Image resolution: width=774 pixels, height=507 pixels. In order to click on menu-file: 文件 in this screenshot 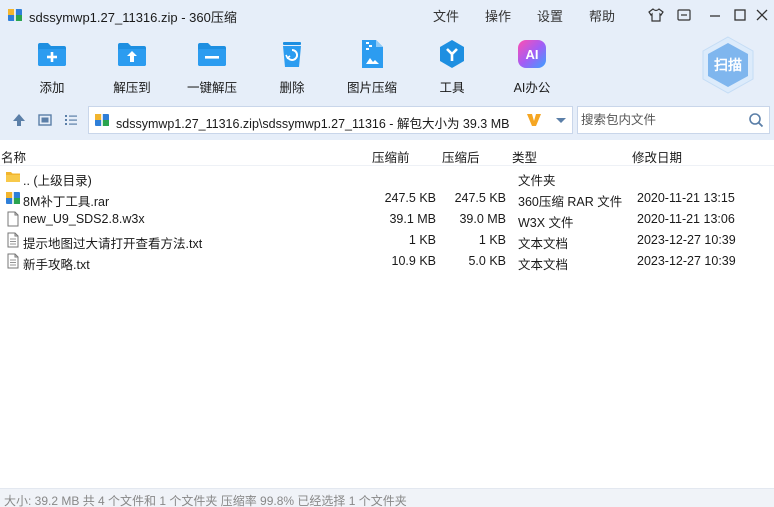, I will do `click(446, 15)`.